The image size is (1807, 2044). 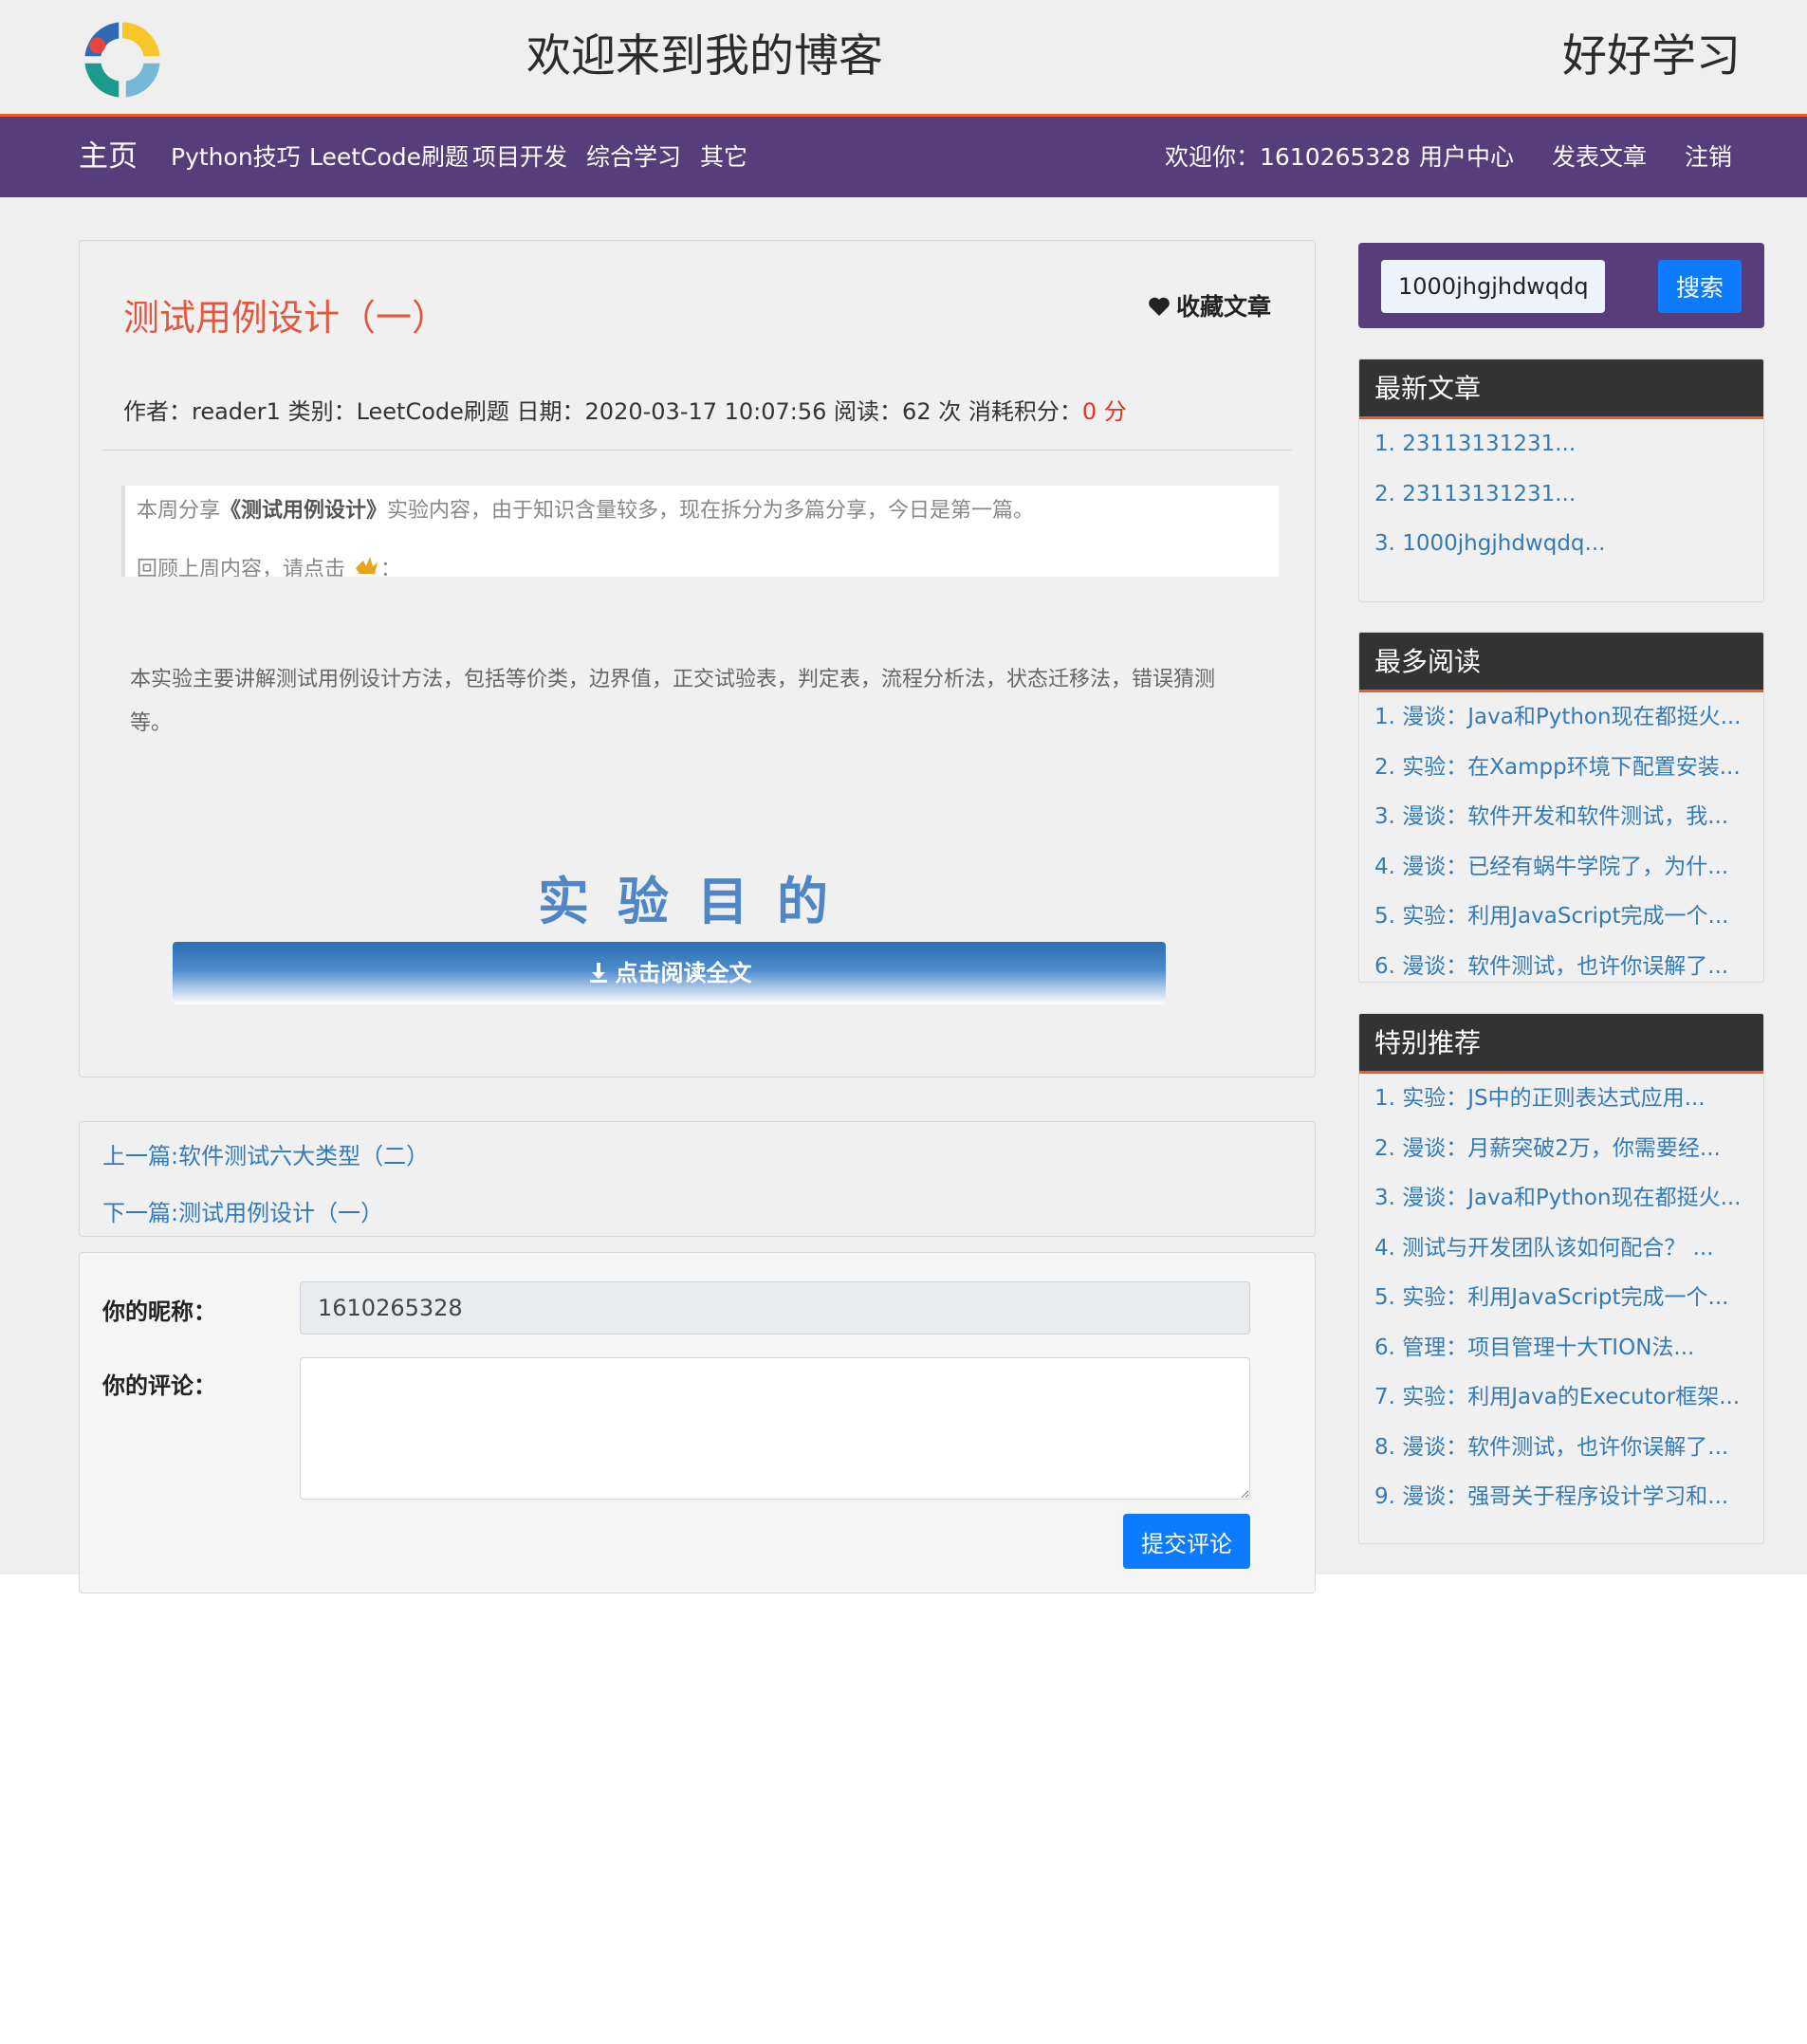 What do you see at coordinates (633, 157) in the screenshot?
I see `nav-study: 综合学习` at bounding box center [633, 157].